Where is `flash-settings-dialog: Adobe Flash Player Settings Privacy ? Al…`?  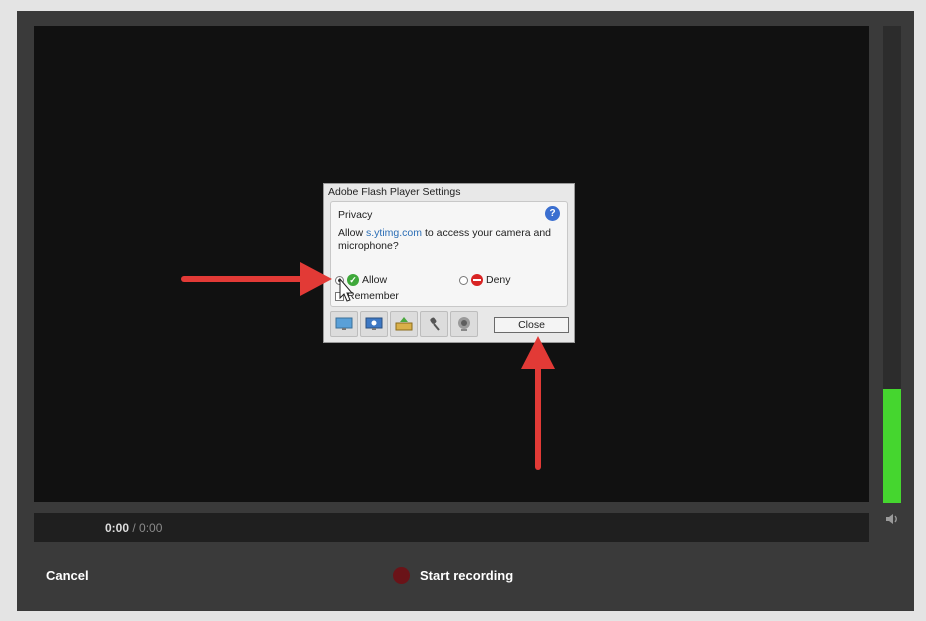 flash-settings-dialog: Adobe Flash Player Settings Privacy ? Al… is located at coordinates (449, 263).